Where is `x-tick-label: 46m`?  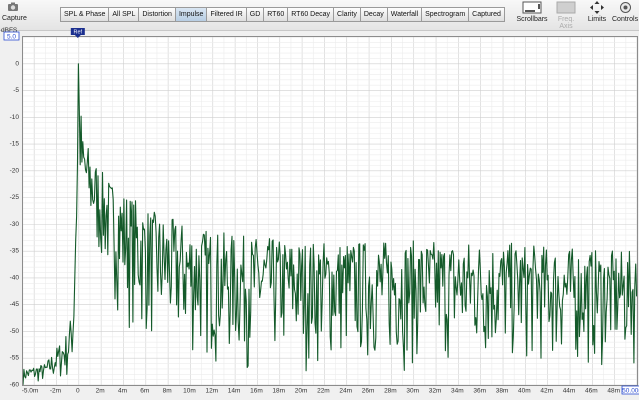
x-tick-label: 46m is located at coordinates (591, 391).